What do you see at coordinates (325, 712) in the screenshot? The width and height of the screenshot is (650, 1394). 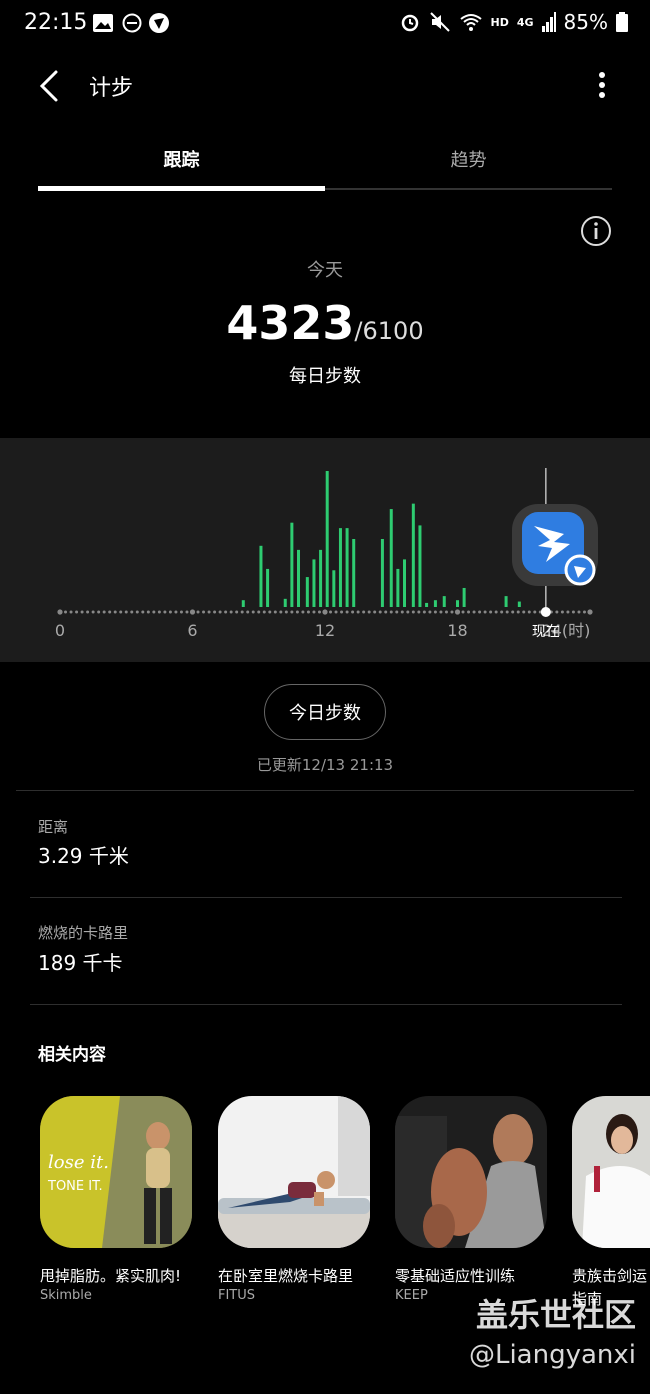 I see `today-steps-button: 今日步数` at bounding box center [325, 712].